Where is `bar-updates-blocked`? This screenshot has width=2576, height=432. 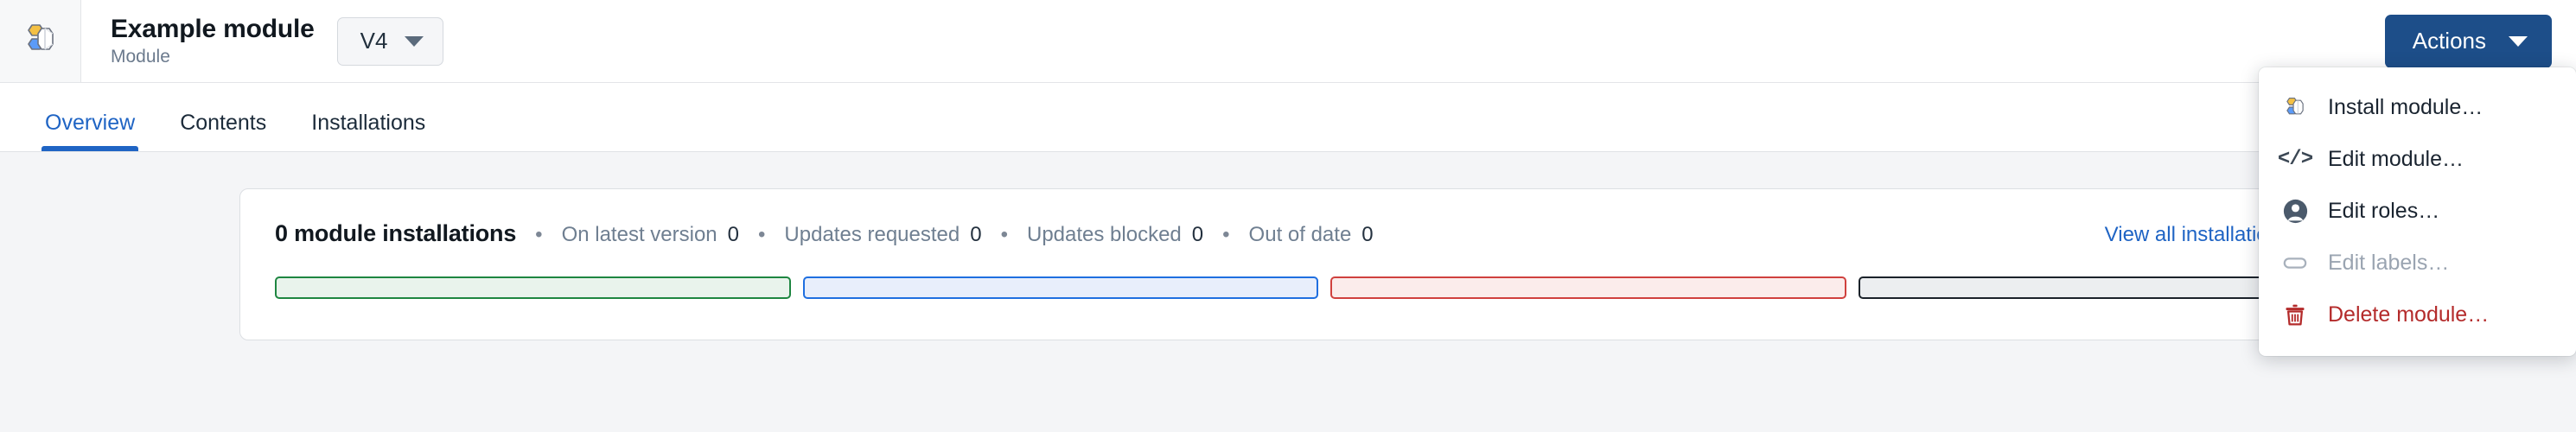 bar-updates-blocked is located at coordinates (1588, 287).